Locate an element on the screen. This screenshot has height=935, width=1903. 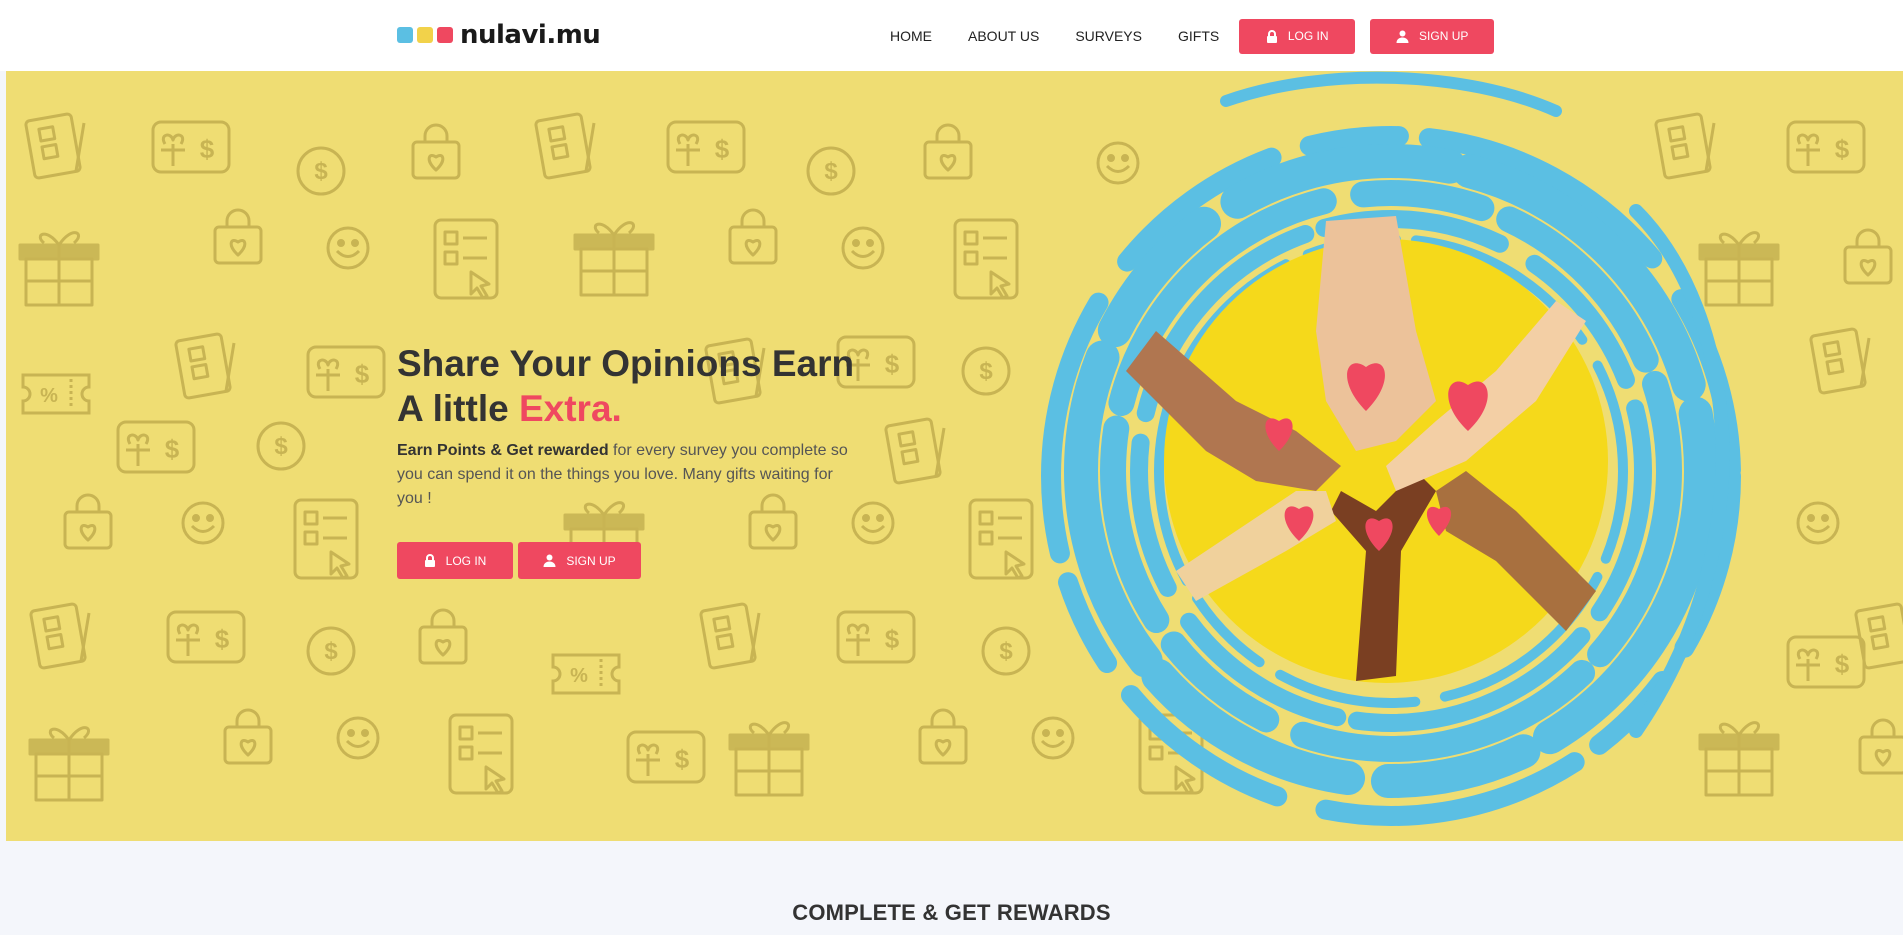
nav-gifts: GIFTS is located at coordinates (1198, 36).